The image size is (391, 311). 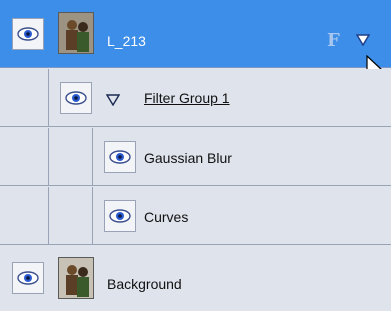 What do you see at coordinates (188, 158) in the screenshot?
I see `filter-name: Gaussian Blur` at bounding box center [188, 158].